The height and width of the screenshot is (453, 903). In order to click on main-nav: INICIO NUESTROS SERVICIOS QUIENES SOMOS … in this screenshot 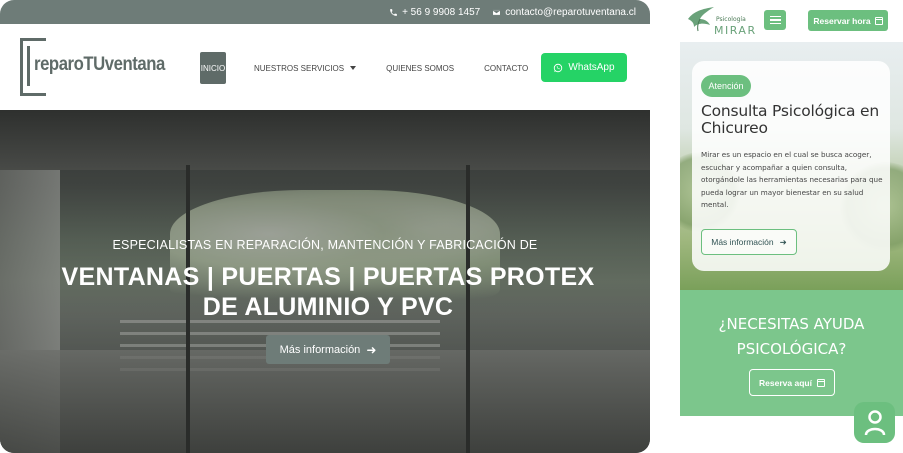, I will do `click(364, 68)`.